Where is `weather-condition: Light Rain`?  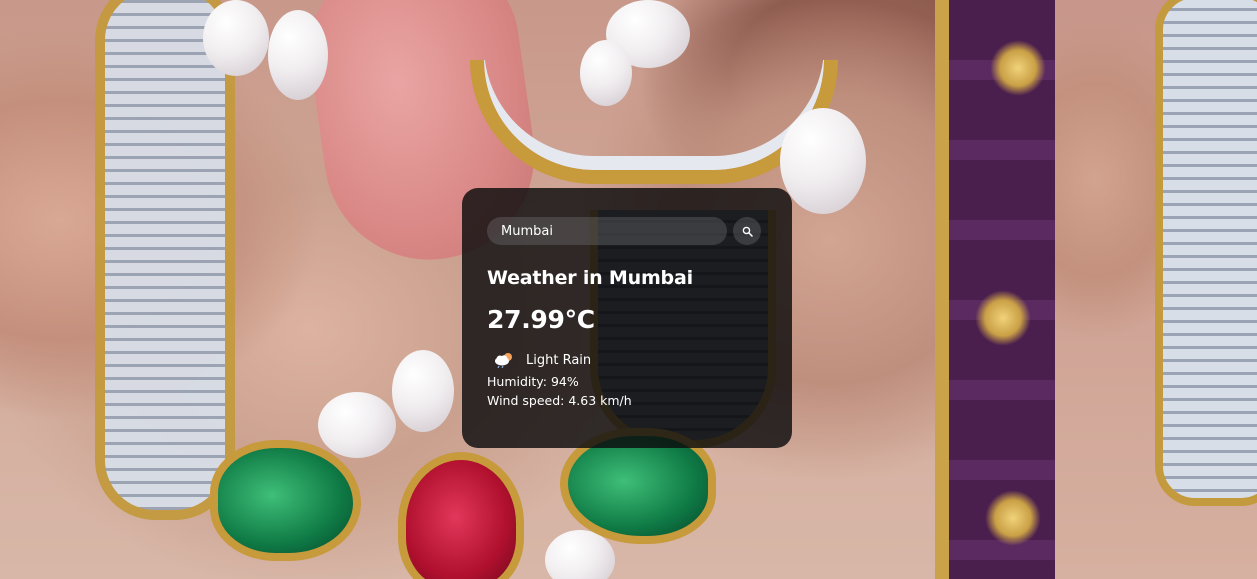
weather-condition: Light Rain is located at coordinates (630, 360).